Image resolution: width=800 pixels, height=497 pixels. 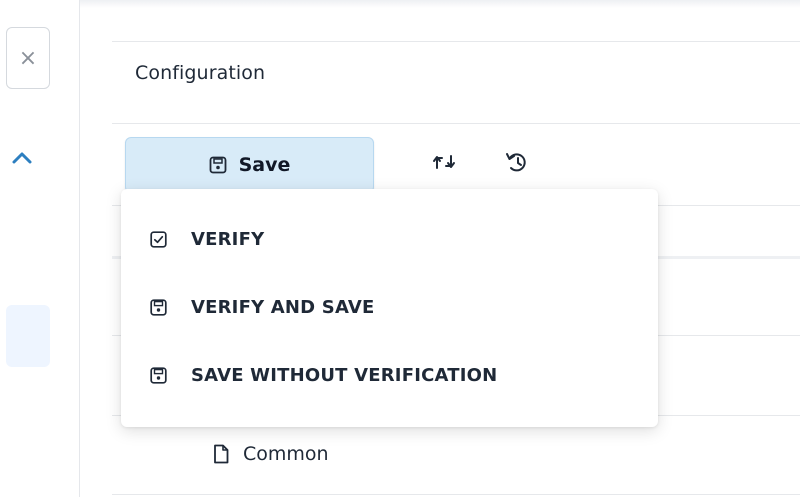 I want to click on history-icon, so click(x=517, y=162).